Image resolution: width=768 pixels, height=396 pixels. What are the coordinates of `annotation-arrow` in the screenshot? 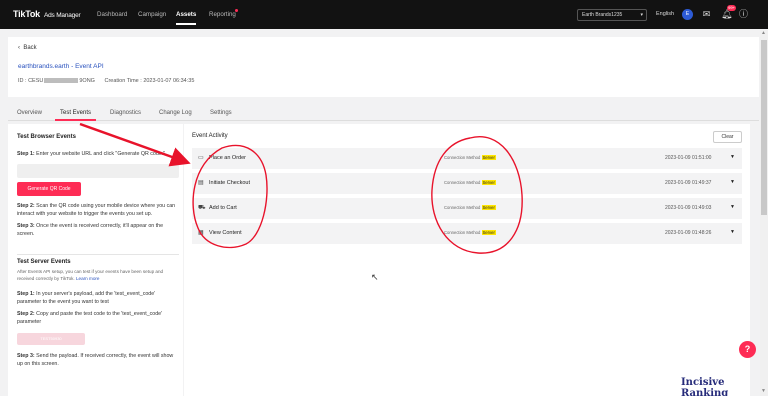 It's located at (135, 144).